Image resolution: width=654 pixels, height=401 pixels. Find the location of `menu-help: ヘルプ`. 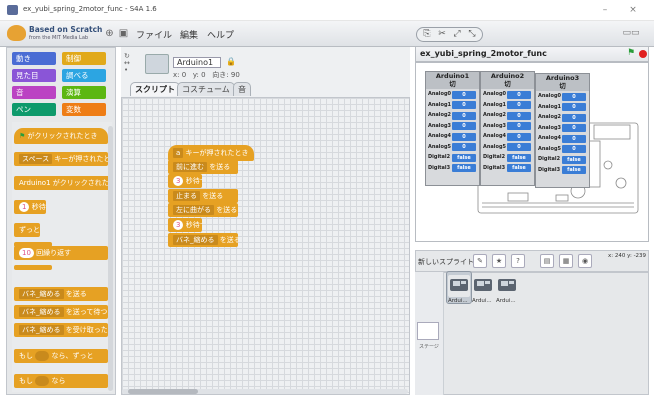

menu-help: ヘルプ is located at coordinates (220, 34).